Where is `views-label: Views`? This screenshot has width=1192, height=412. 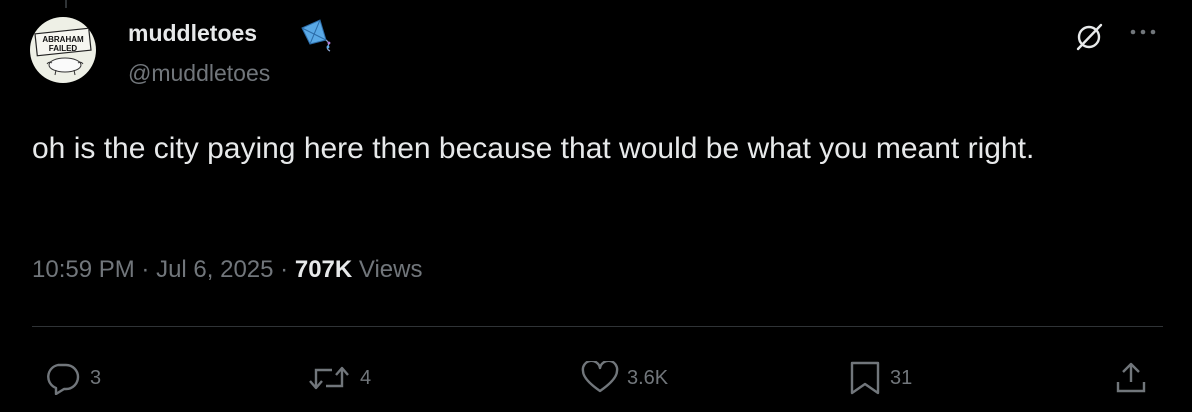 views-label: Views is located at coordinates (390, 269).